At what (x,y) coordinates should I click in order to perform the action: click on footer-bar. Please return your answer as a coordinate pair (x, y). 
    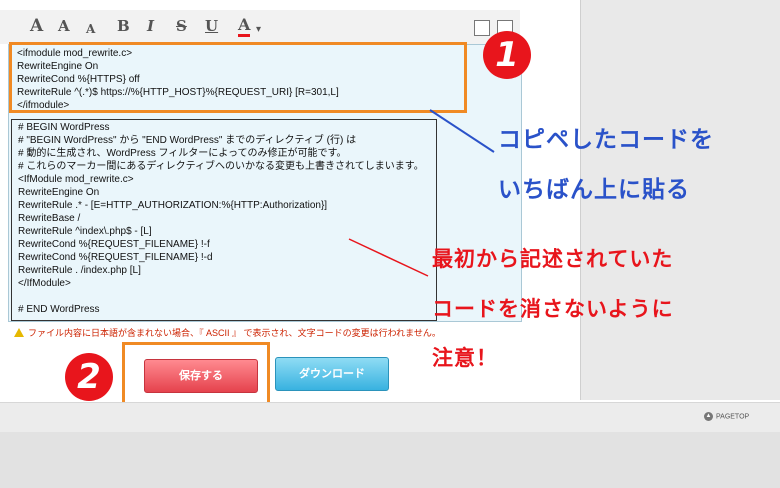
    Looking at the image, I should click on (390, 417).